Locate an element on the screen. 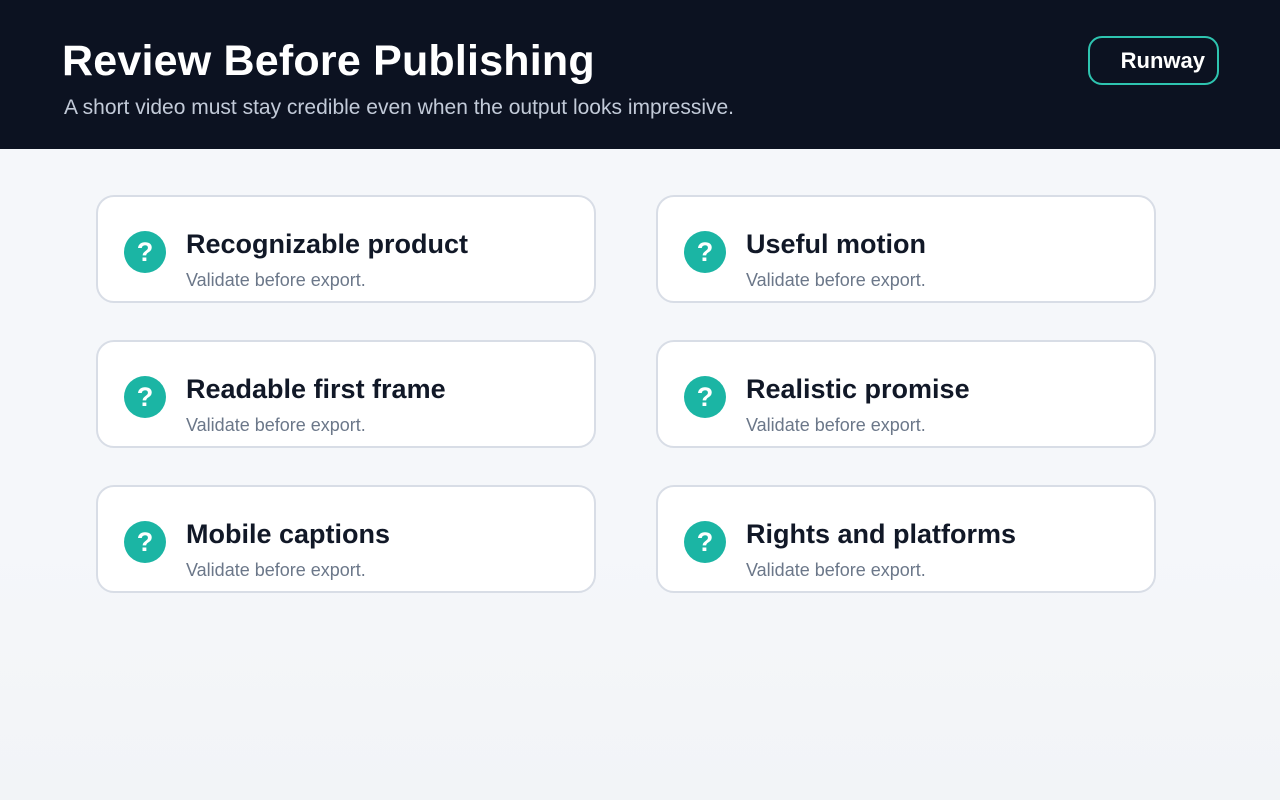 Image resolution: width=1280 pixels, height=800 pixels. checklist-card-useful-motion: ? Useful motion Validate before export. is located at coordinates (906, 249).